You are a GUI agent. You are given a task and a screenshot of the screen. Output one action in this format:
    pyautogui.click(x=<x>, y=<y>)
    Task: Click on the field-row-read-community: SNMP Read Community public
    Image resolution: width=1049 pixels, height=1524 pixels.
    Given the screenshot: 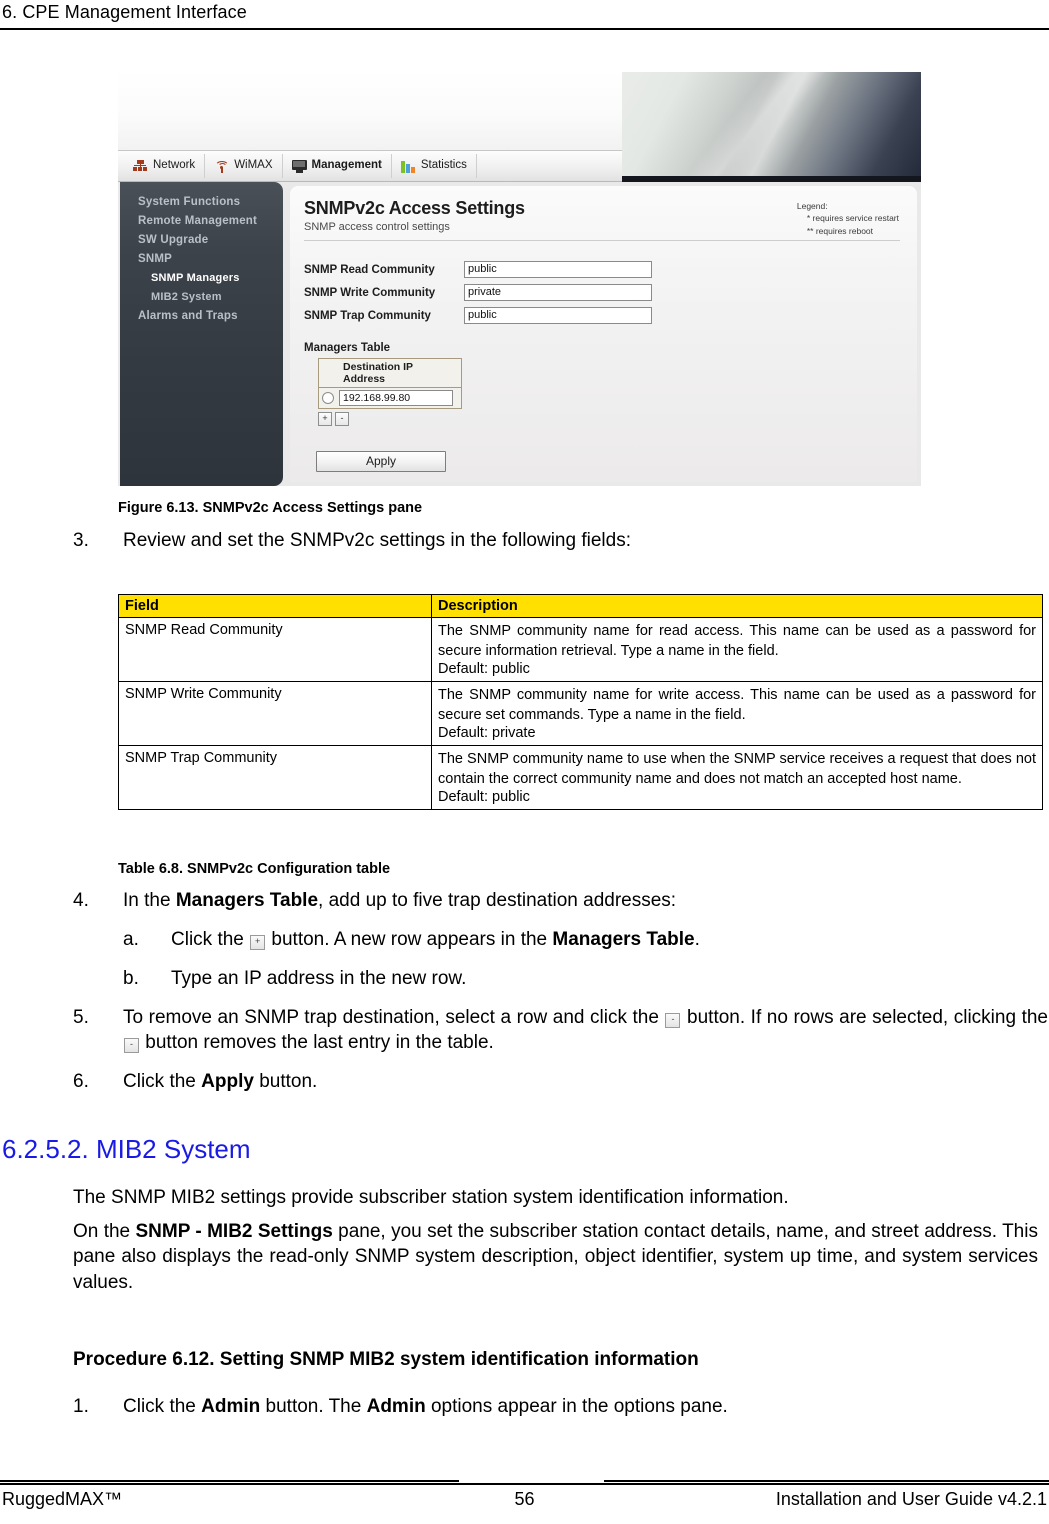 What is the action you would take?
    pyautogui.click(x=603, y=269)
    